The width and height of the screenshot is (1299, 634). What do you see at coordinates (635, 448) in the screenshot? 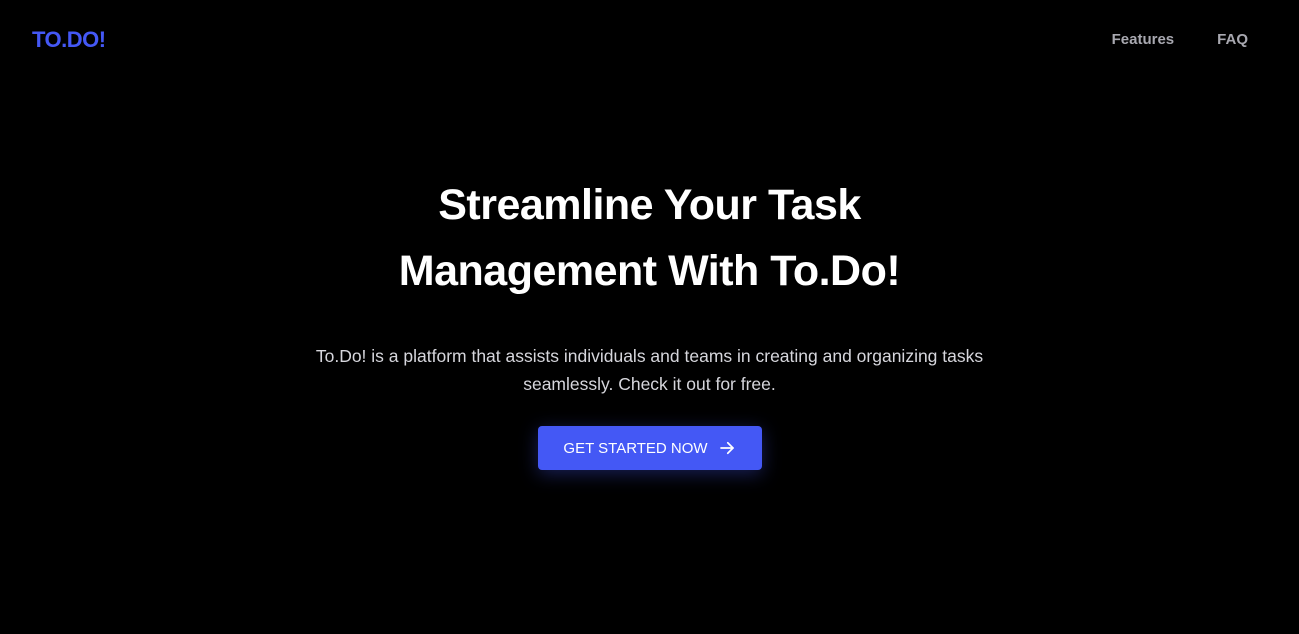
I see `get-started-button-label: GET STARTED NOW` at bounding box center [635, 448].